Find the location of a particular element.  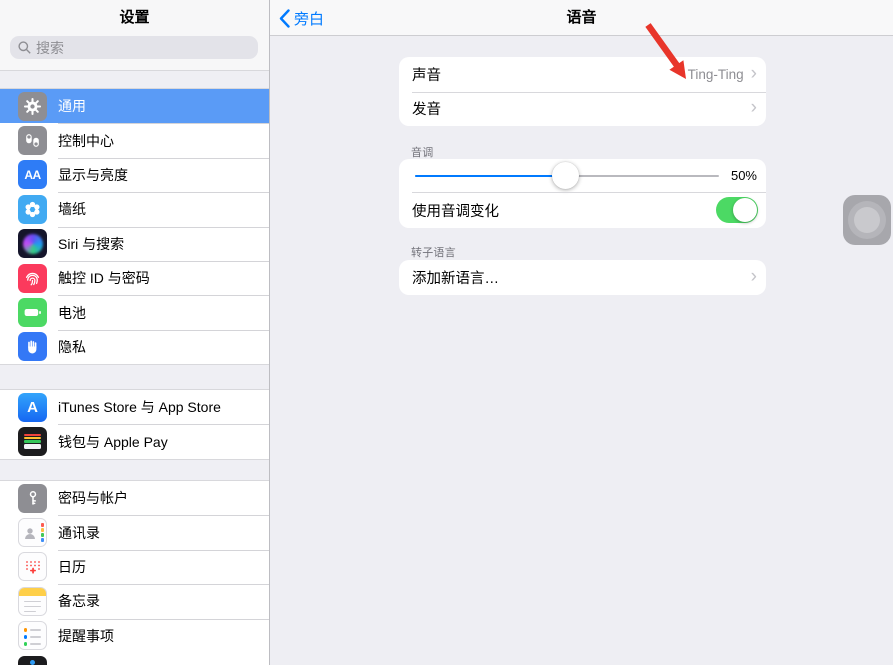

sidebar-item-notes: 备忘录 is located at coordinates (134, 601).